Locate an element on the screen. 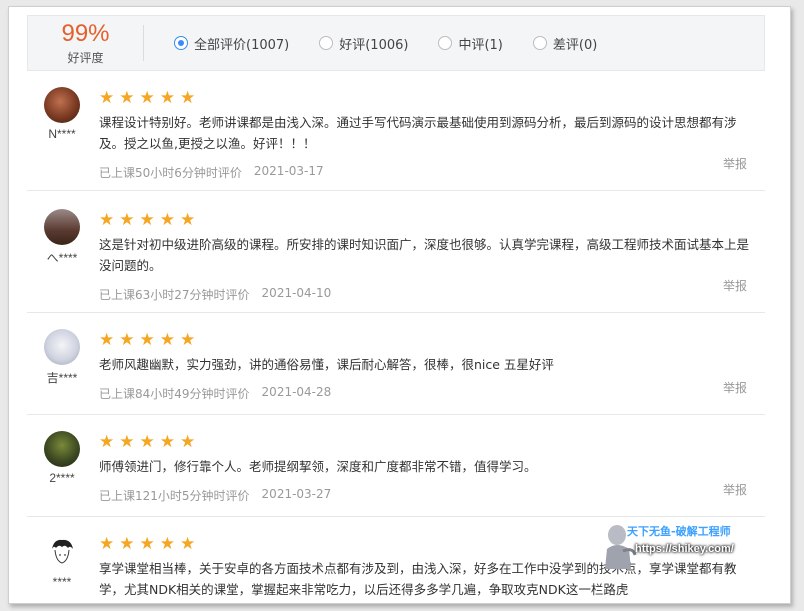 Image resolution: width=804 pixels, height=611 pixels. username: N**** is located at coordinates (62, 134).